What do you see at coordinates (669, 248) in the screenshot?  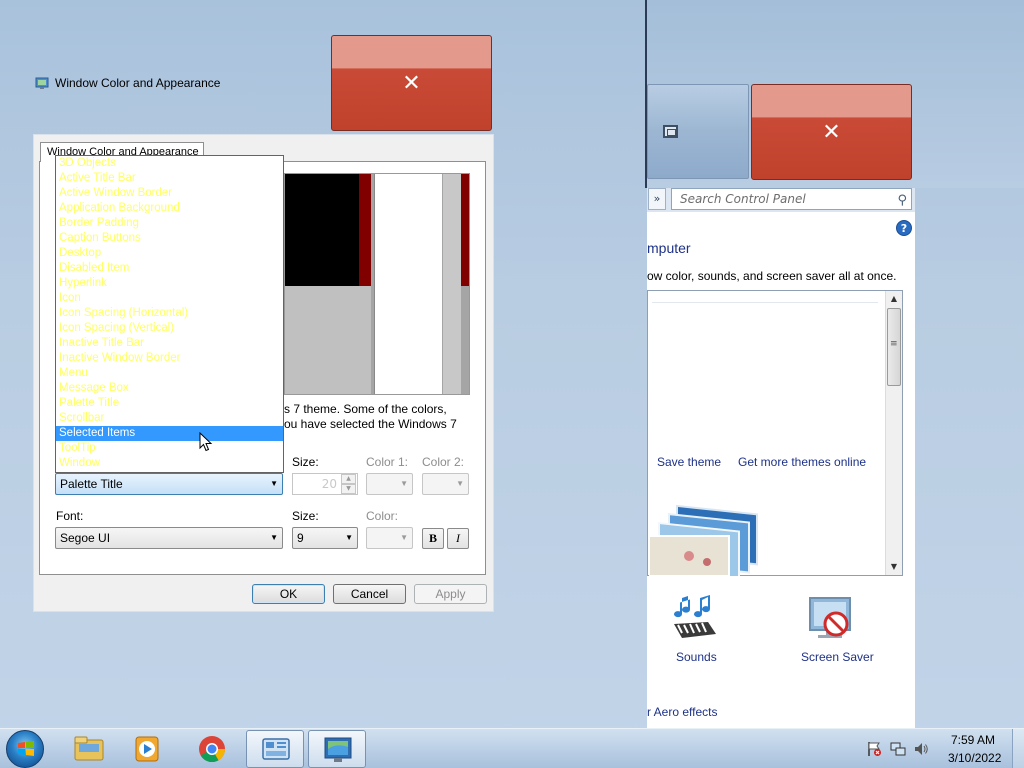 I see `personalize-heading: mputer` at bounding box center [669, 248].